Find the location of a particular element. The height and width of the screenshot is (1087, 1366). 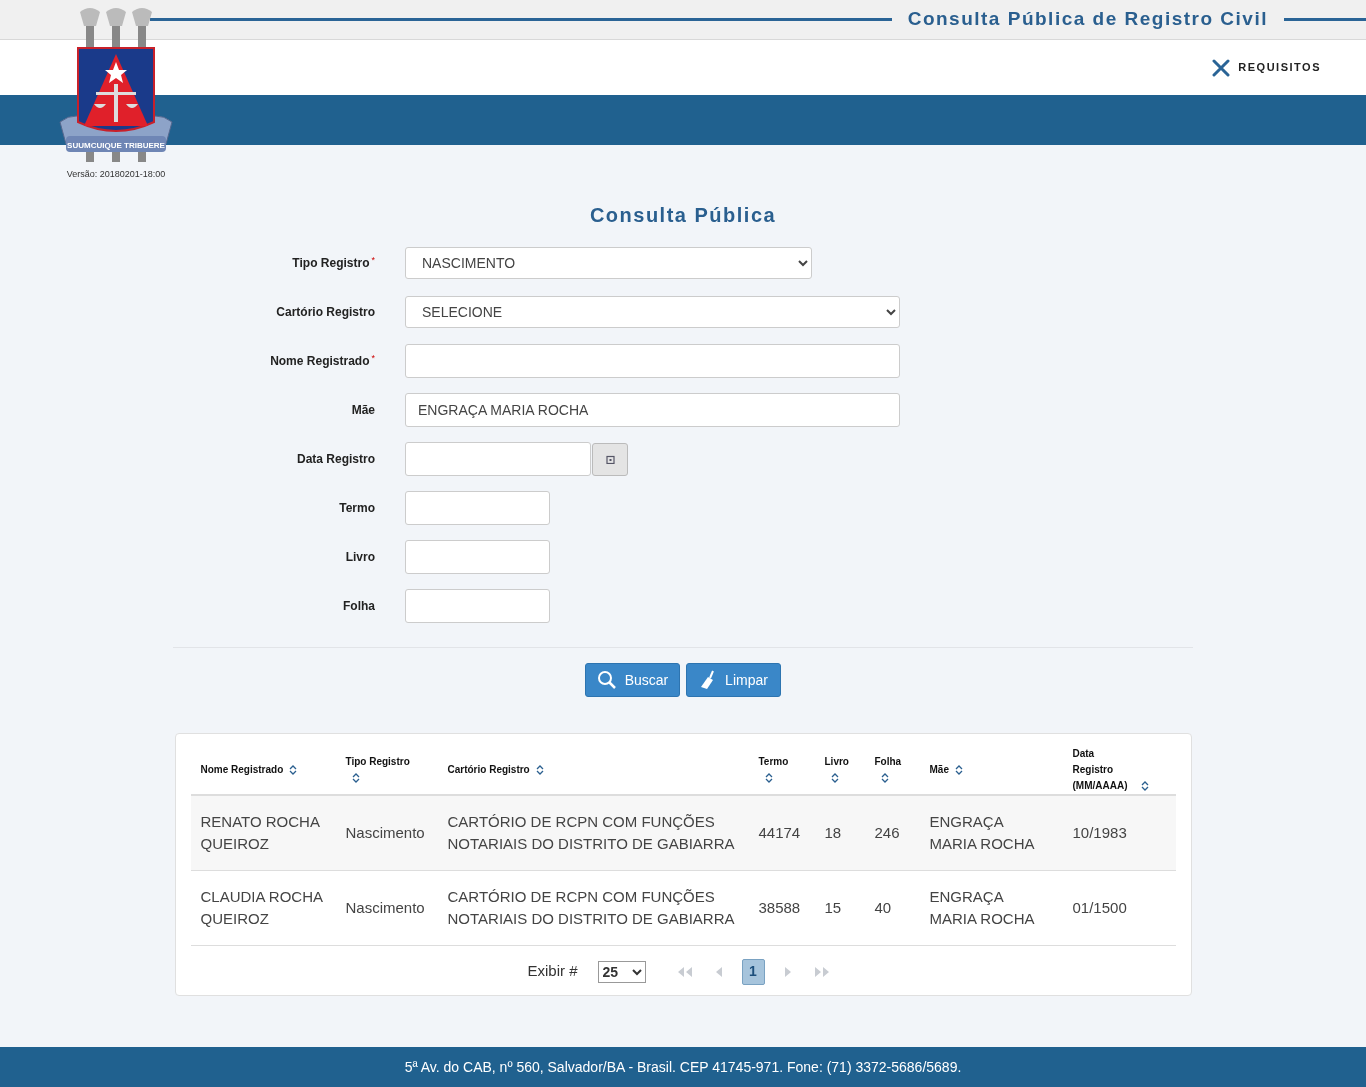

table-cell: 15 is located at coordinates (833, 907).